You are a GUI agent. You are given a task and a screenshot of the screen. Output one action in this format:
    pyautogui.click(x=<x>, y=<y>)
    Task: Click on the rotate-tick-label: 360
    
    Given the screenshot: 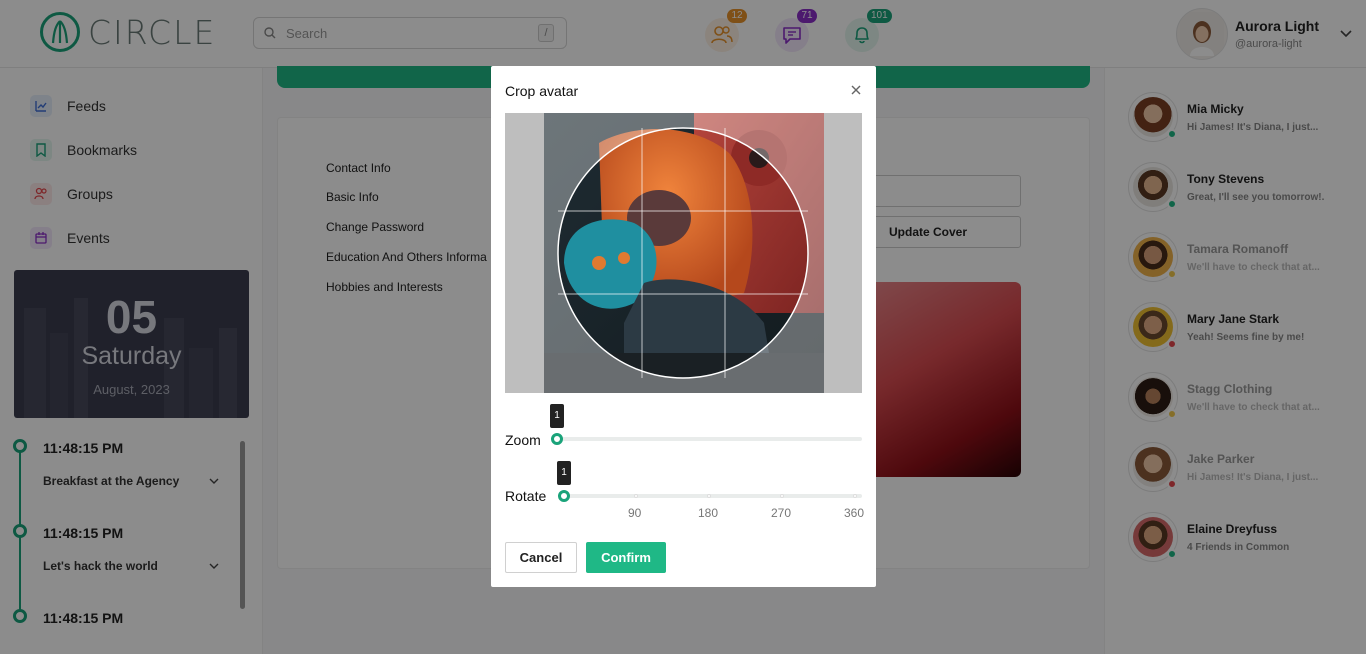 What is the action you would take?
    pyautogui.click(x=854, y=513)
    